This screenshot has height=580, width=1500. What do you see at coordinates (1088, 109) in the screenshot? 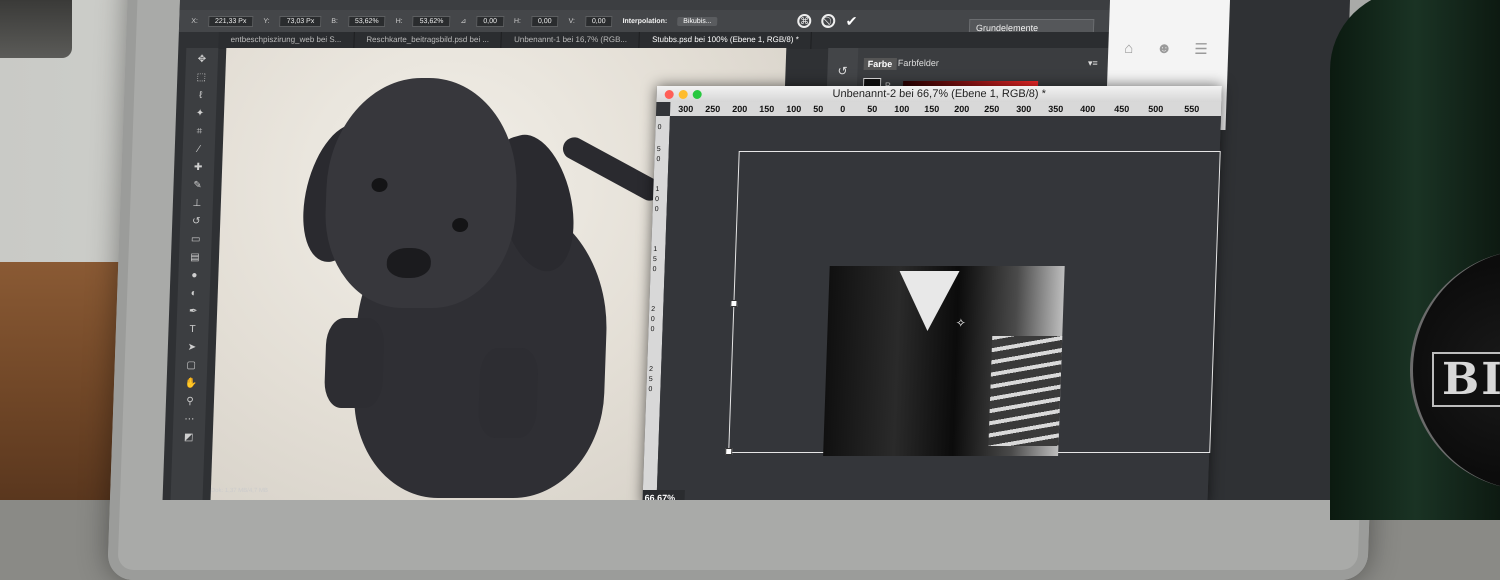
I see `ruler-tick: 400` at bounding box center [1088, 109].